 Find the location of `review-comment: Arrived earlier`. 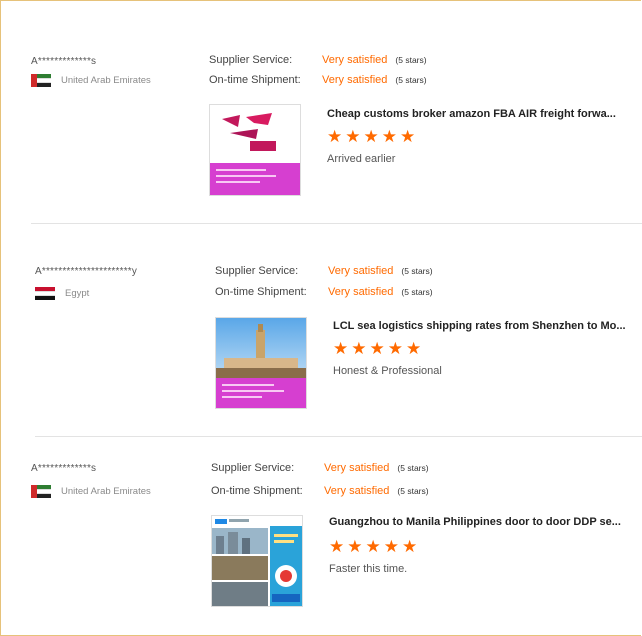

review-comment: Arrived earlier is located at coordinates (361, 159).